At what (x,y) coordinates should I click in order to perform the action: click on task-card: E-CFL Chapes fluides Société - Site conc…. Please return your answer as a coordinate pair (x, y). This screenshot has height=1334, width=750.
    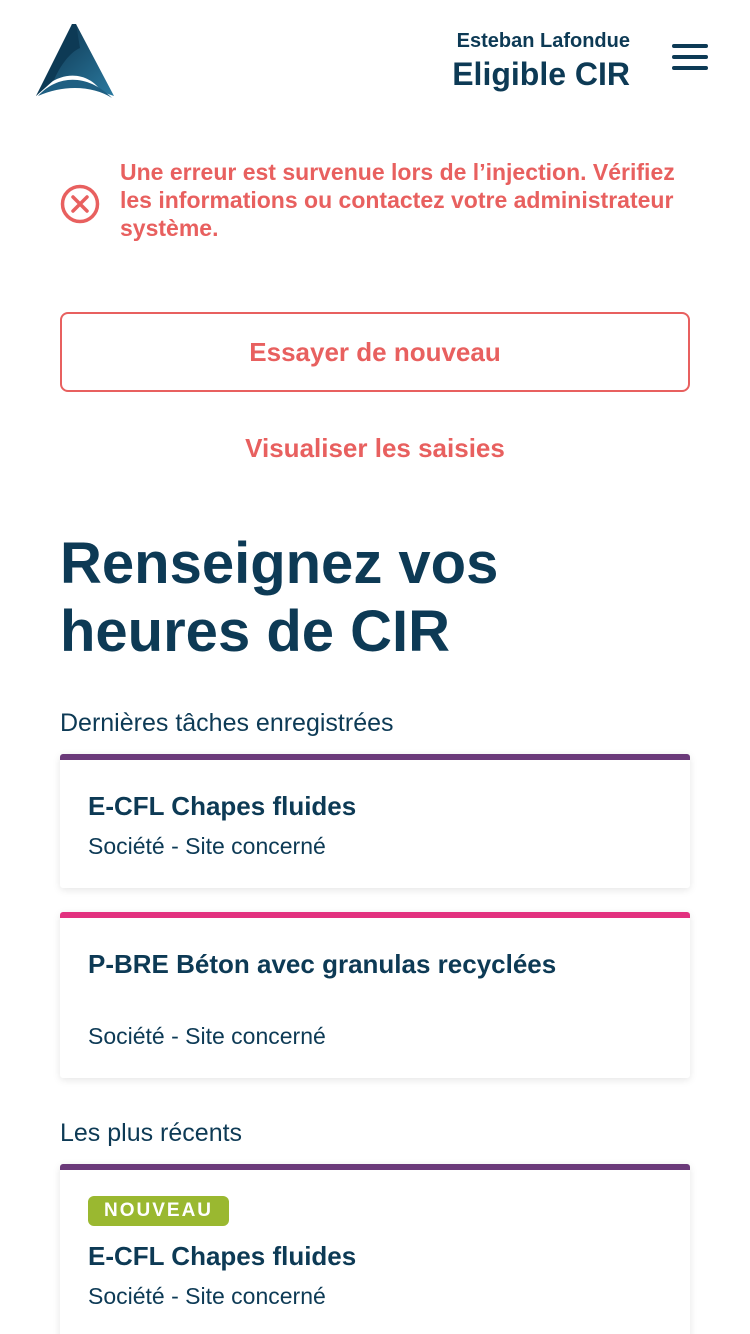
    Looking at the image, I should click on (375, 821).